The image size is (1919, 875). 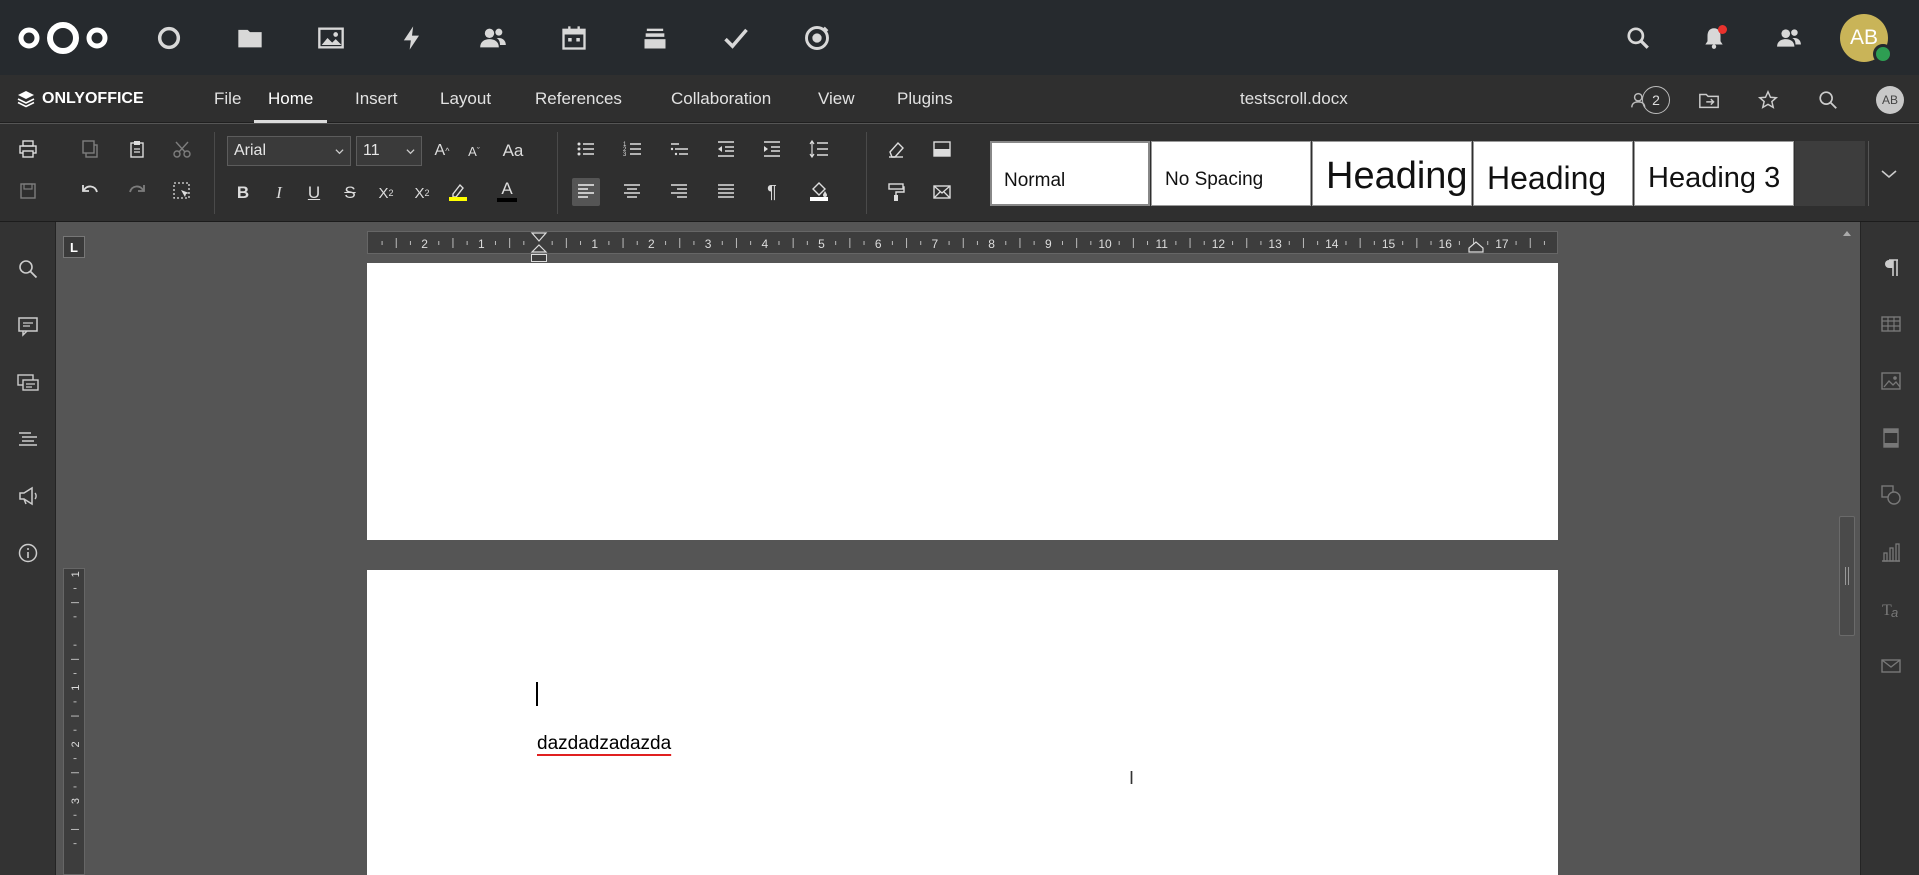 What do you see at coordinates (422, 193) in the screenshot?
I see `subscript-button: X2` at bounding box center [422, 193].